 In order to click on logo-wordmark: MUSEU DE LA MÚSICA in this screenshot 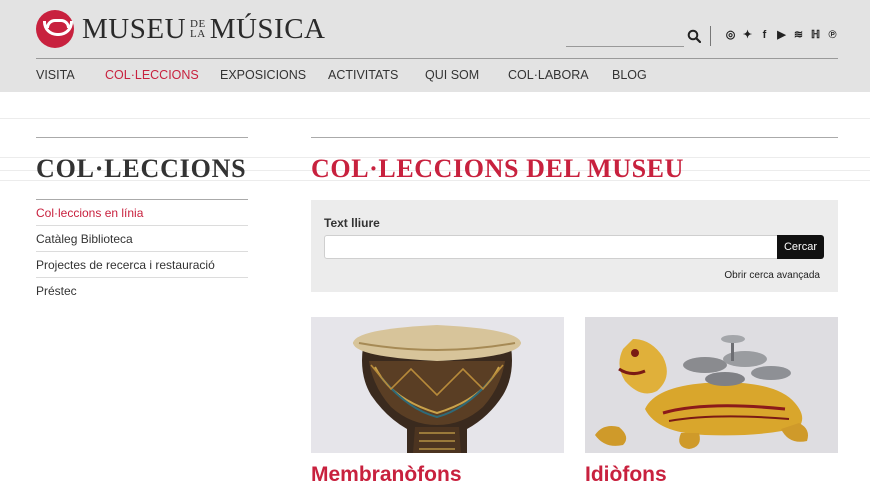, I will do `click(204, 29)`.